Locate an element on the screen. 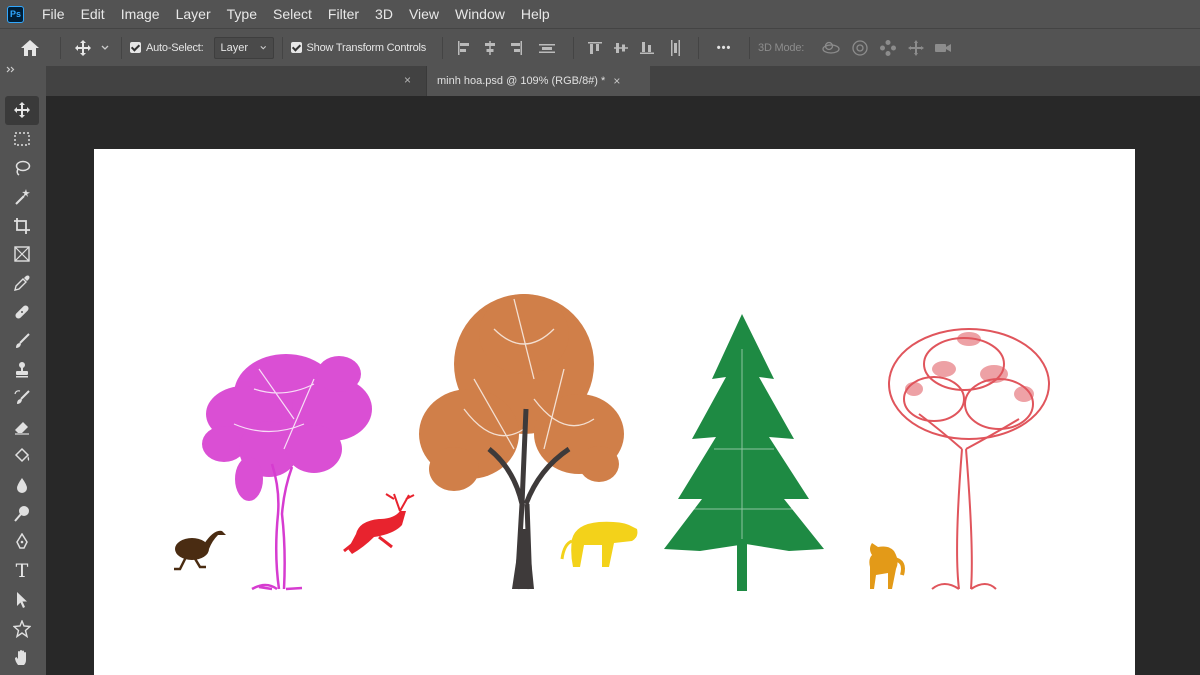 The image size is (1200, 675). shape-tool is located at coordinates (22, 628).